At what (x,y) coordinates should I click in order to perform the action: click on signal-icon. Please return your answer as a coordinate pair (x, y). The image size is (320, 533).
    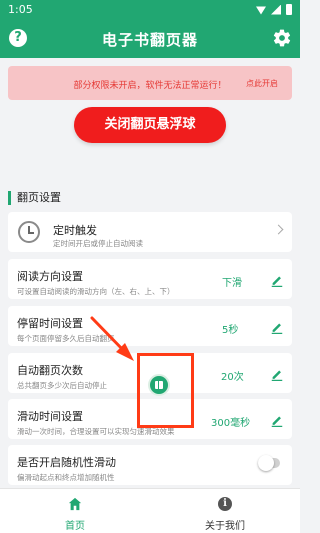
    Looking at the image, I should click on (276, 9).